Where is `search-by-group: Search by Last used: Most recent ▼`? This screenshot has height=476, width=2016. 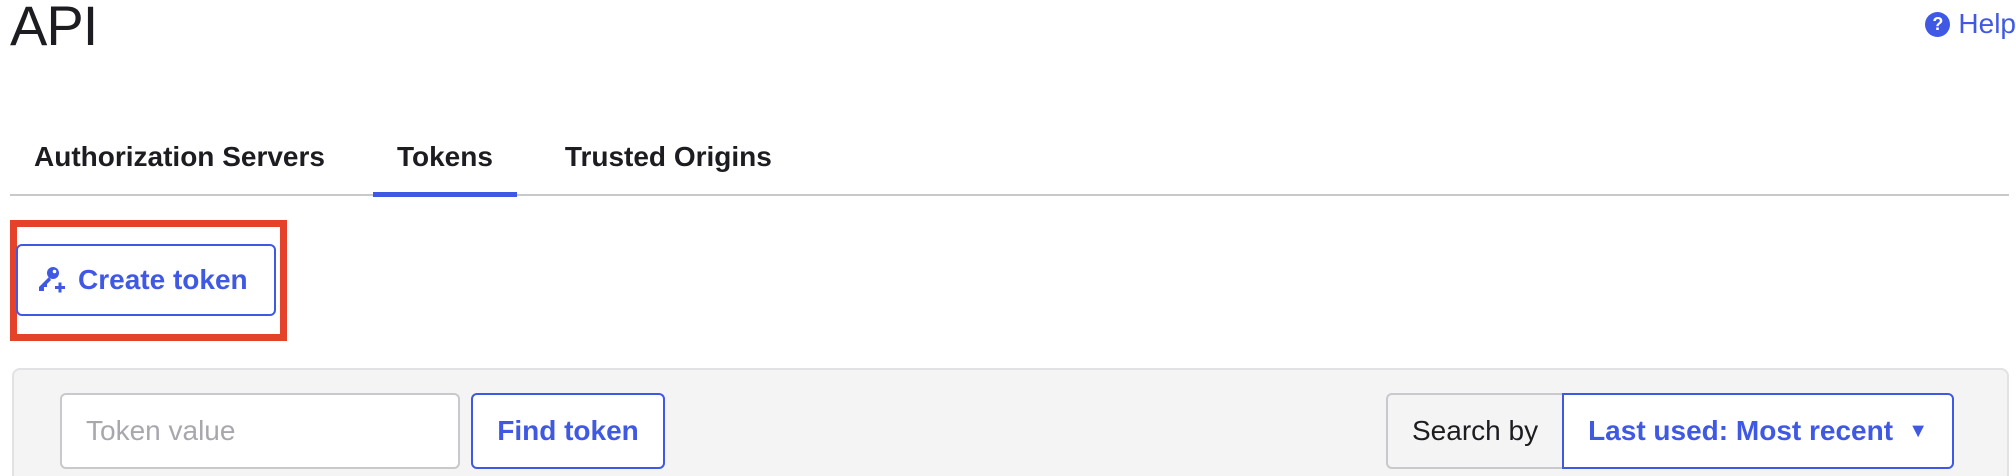
search-by-group: Search by Last used: Most recent ▼ is located at coordinates (1670, 431).